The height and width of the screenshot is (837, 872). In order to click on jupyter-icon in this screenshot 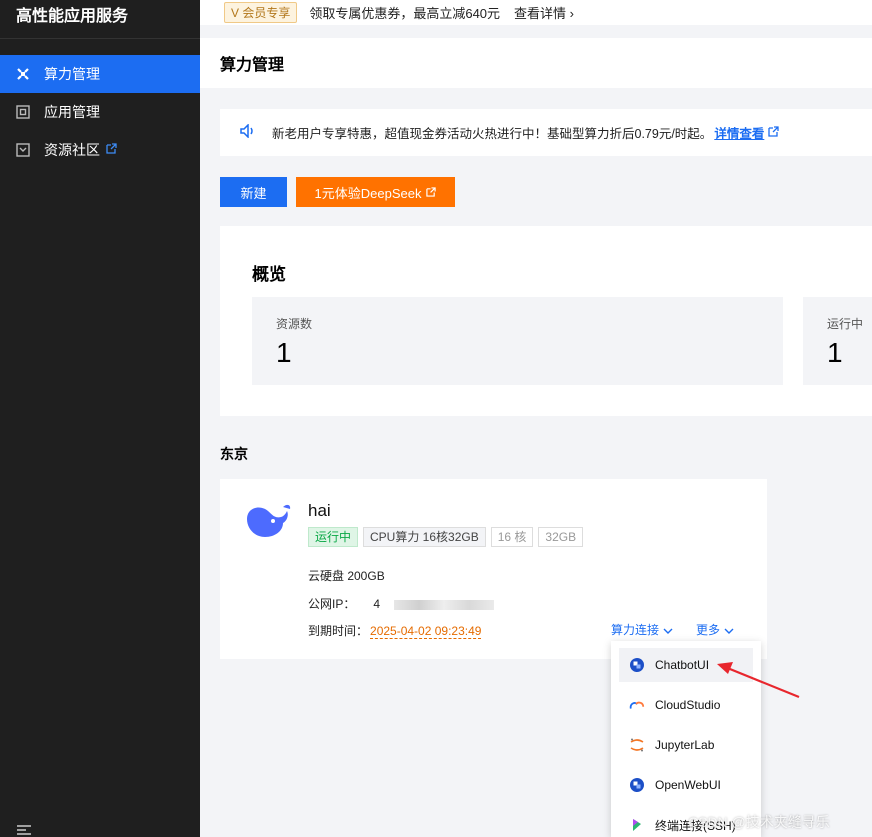, I will do `click(637, 745)`.